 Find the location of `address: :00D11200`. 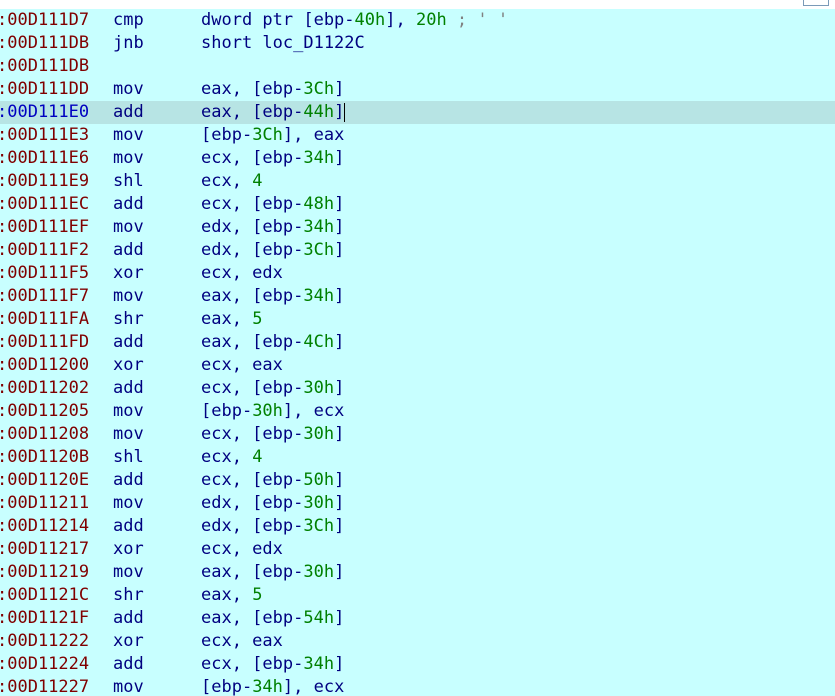

address: :00D11200 is located at coordinates (44, 365).